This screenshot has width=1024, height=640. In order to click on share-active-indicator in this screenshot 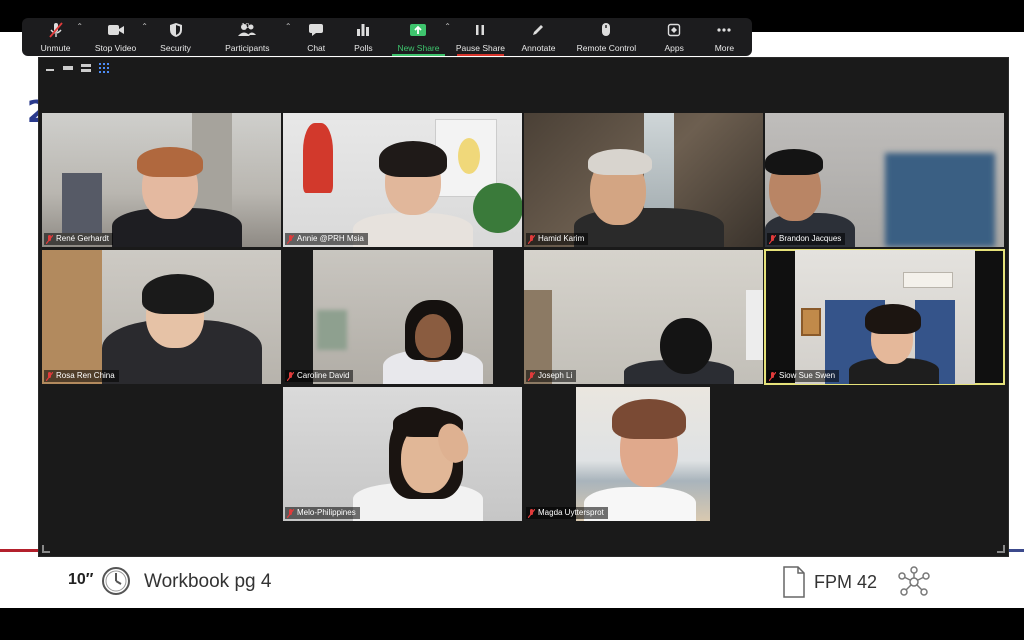, I will do `click(418, 55)`.